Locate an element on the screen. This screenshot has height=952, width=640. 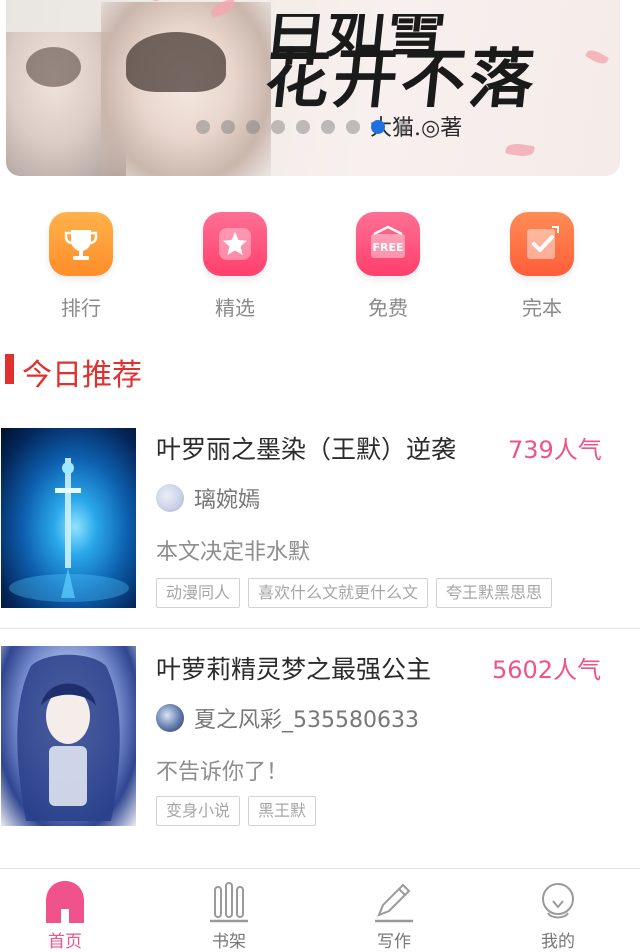
nav-bookshelf: 书架 is located at coordinates (229, 910).